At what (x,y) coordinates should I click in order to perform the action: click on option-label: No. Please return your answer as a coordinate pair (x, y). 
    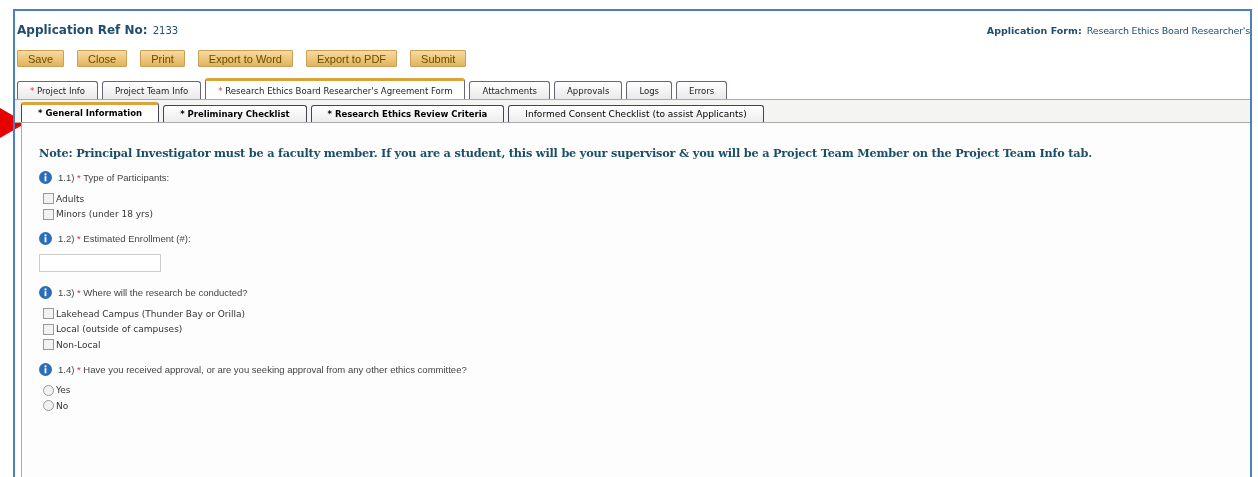
    Looking at the image, I should click on (62, 405).